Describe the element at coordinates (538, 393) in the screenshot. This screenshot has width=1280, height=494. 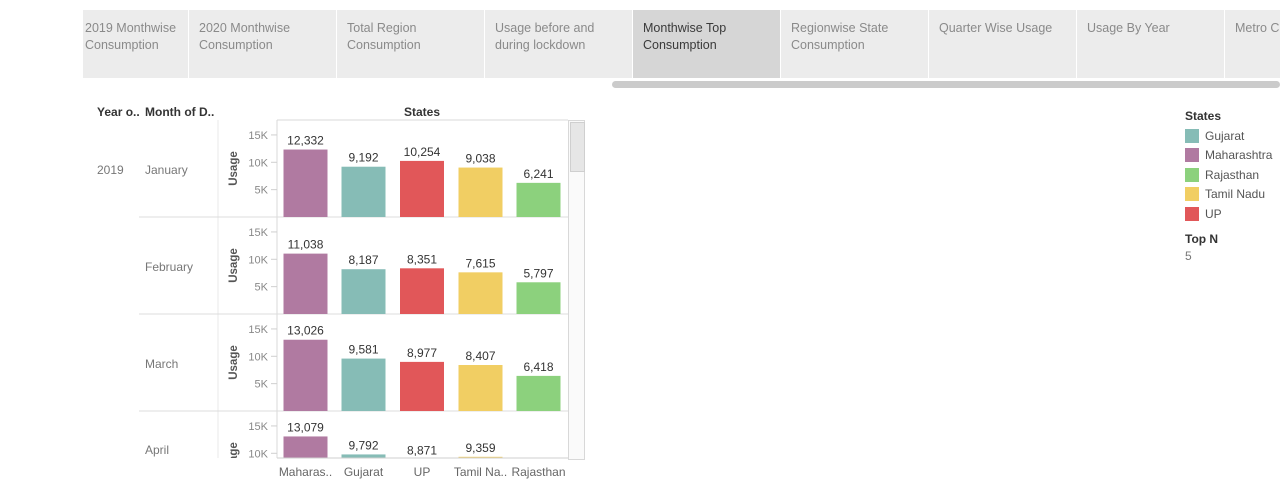
I see `bar-rajasthan-march` at that location.